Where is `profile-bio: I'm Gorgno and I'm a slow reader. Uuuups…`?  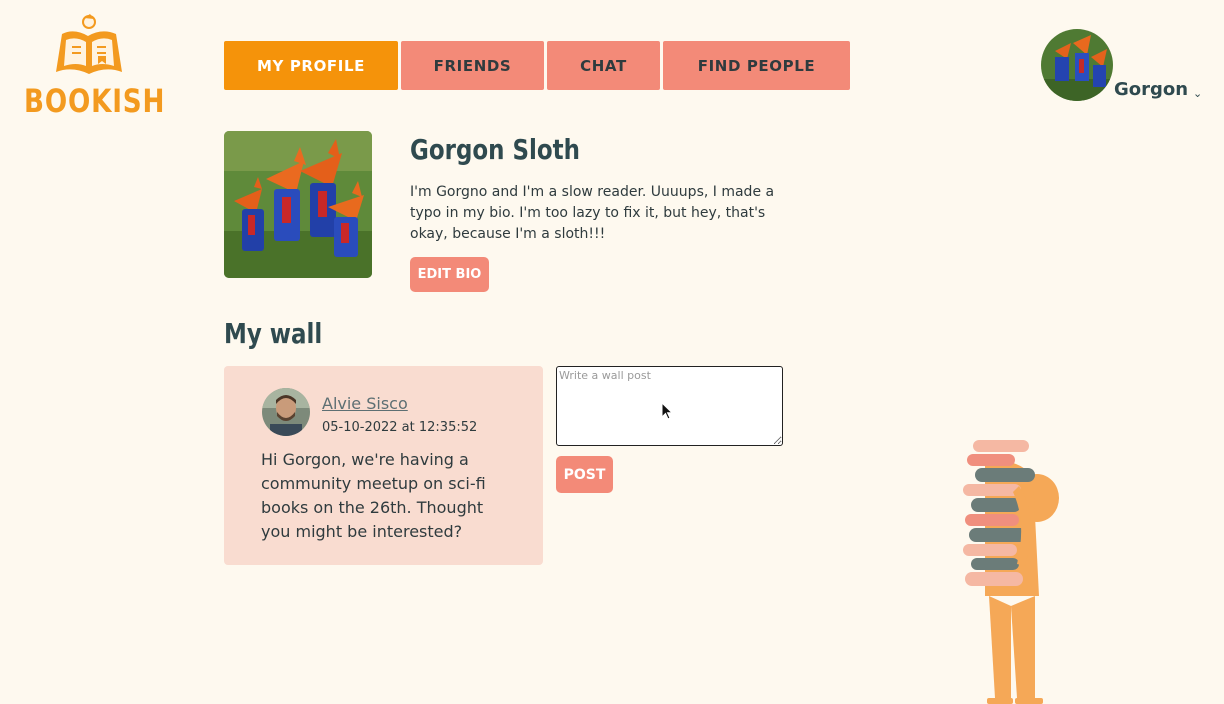 profile-bio: I'm Gorgno and I'm a slow reader. Uuuups… is located at coordinates (592, 213).